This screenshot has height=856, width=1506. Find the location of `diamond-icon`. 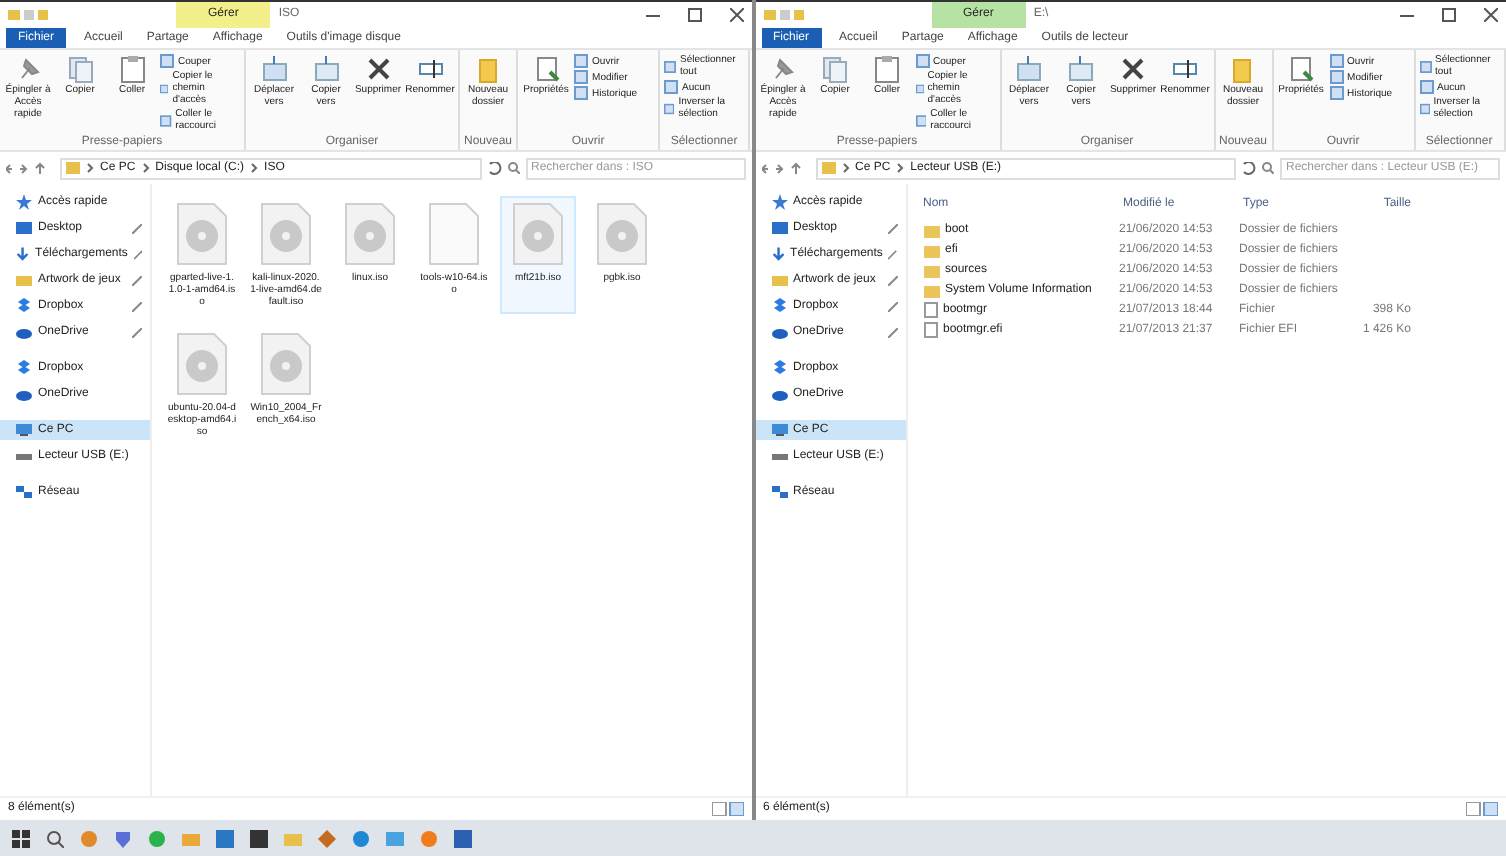

diamond-icon is located at coordinates (327, 838).